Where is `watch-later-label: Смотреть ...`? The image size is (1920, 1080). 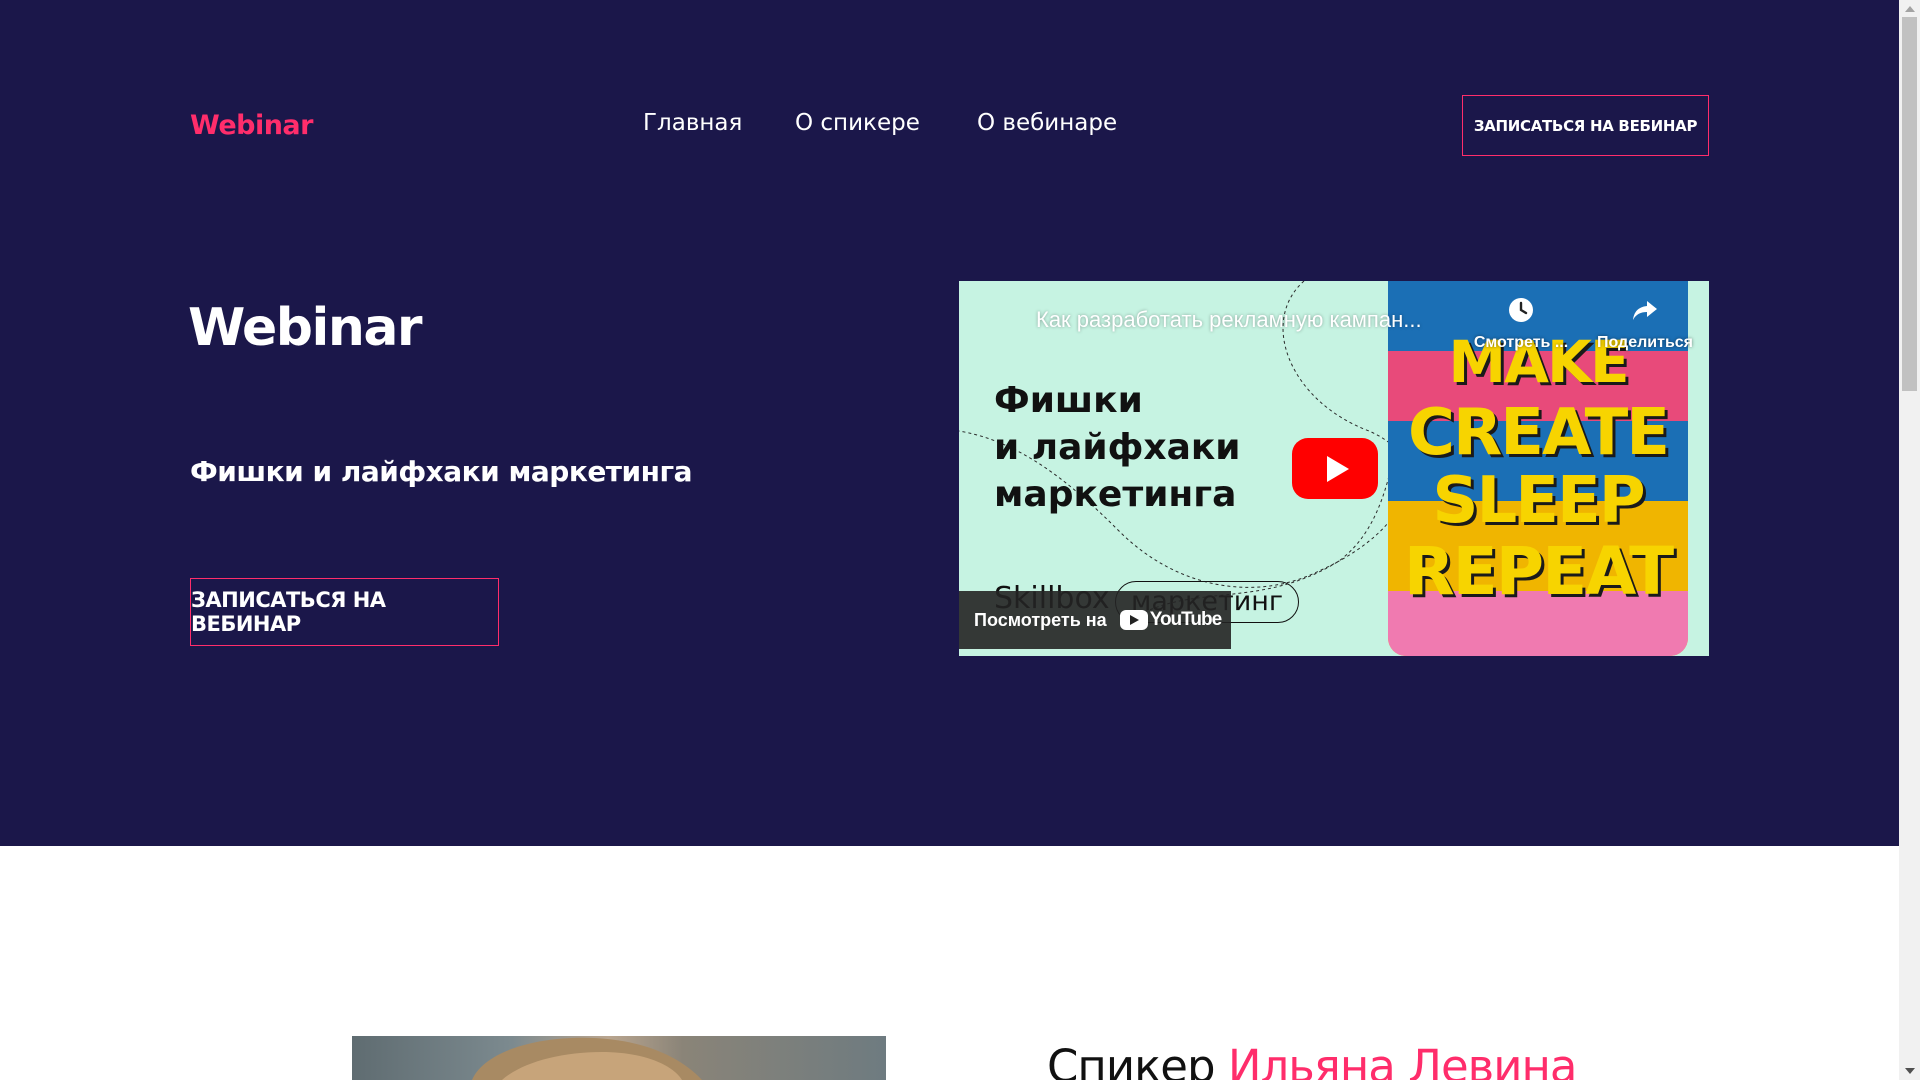
watch-later-label: Смотреть ... is located at coordinates (1521, 342).